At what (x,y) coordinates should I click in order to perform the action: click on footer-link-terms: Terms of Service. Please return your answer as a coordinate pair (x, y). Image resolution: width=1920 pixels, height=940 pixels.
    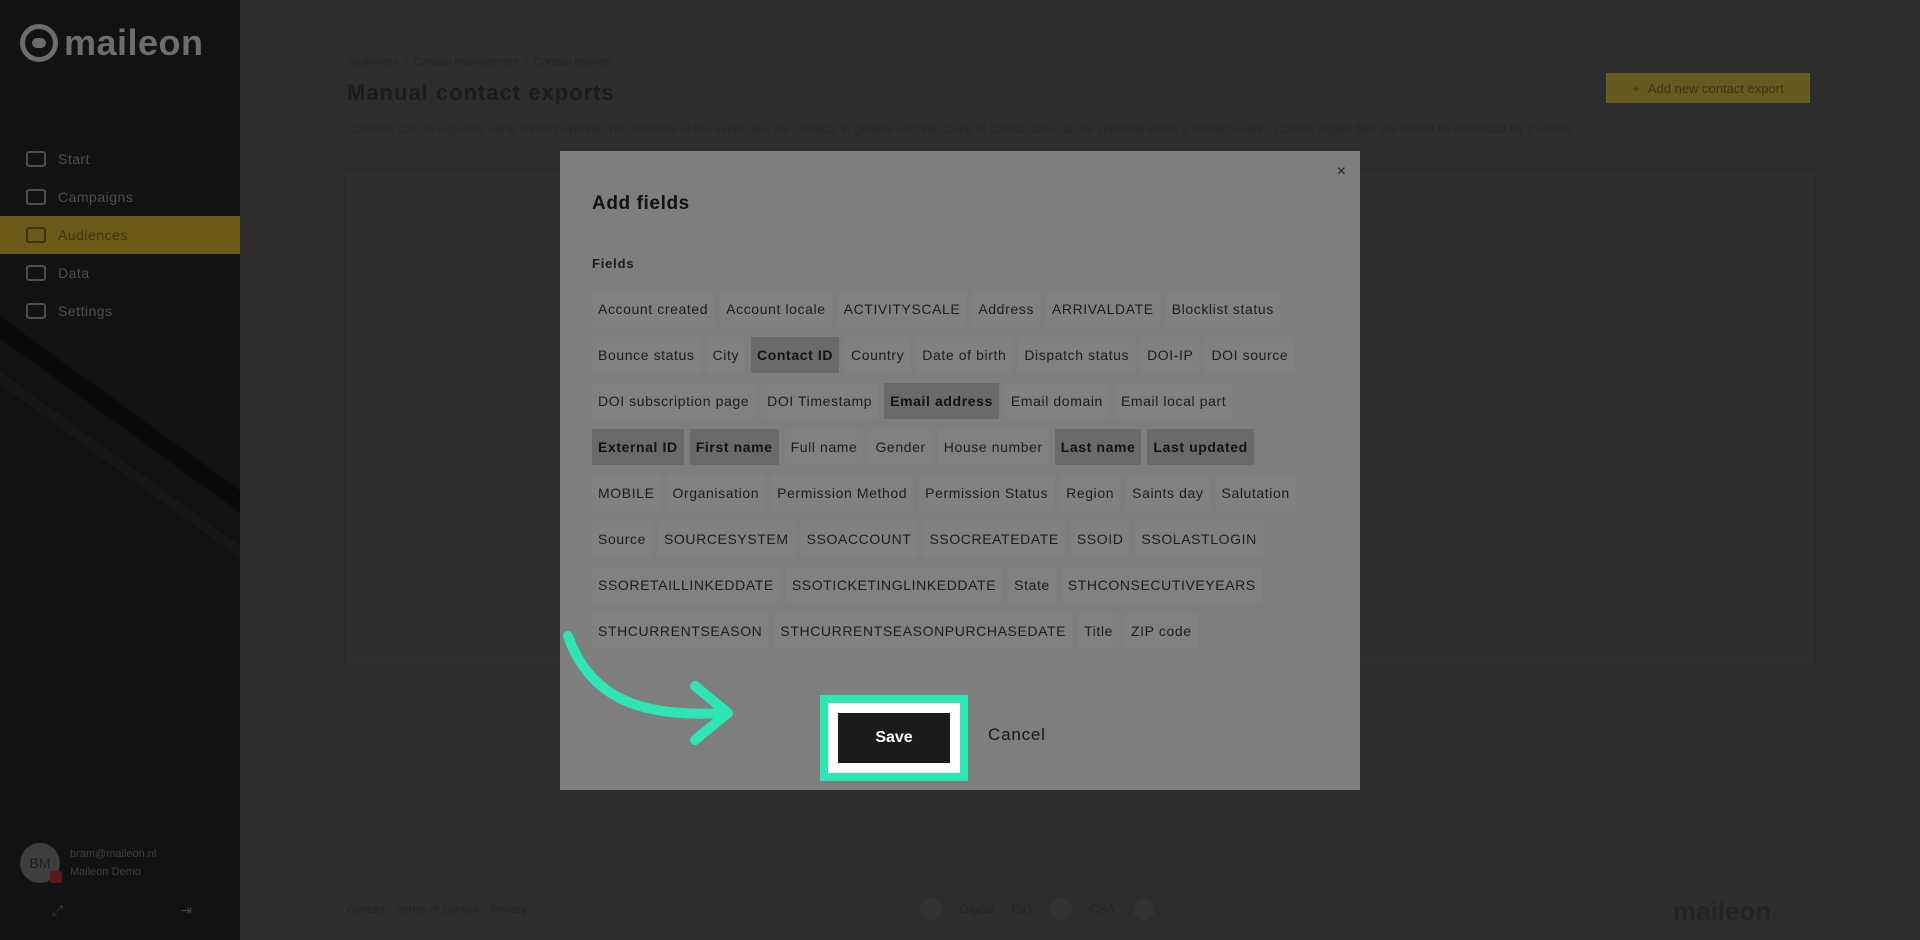
    Looking at the image, I should click on (438, 910).